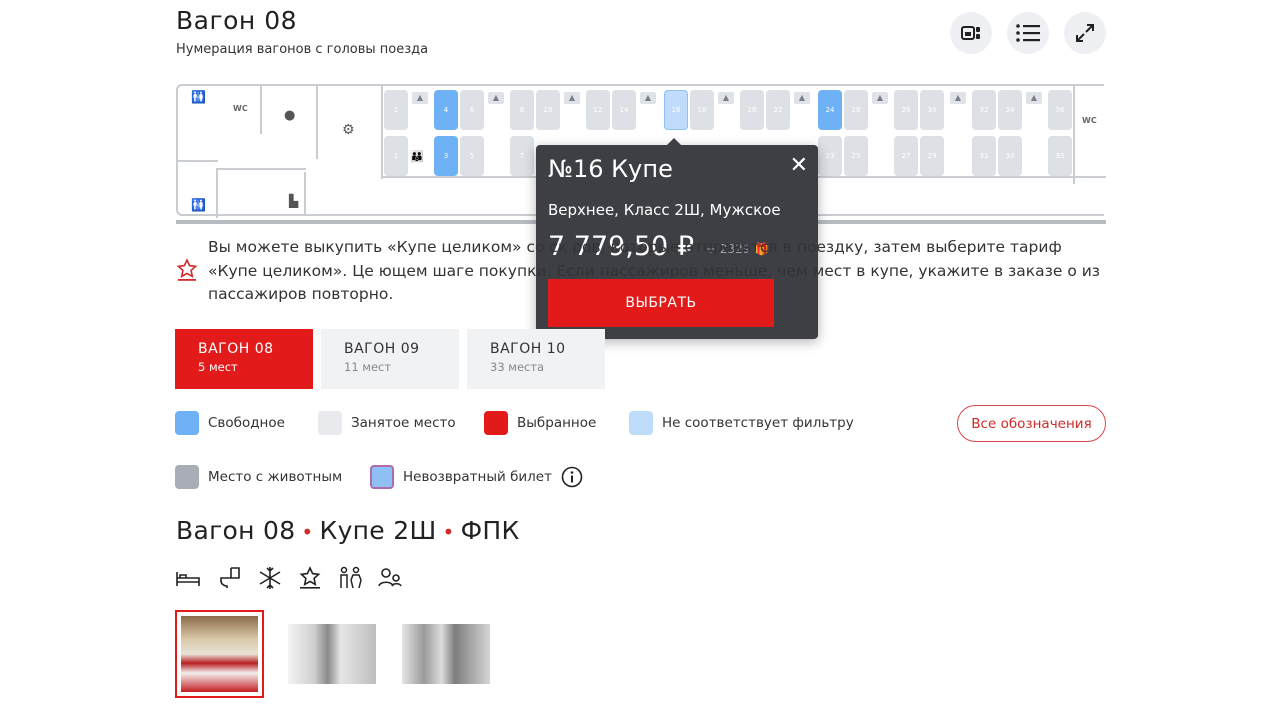 The height and width of the screenshot is (719, 1280). Describe the element at coordinates (396, 110) in the screenshot. I see `seat-2: 2` at that location.